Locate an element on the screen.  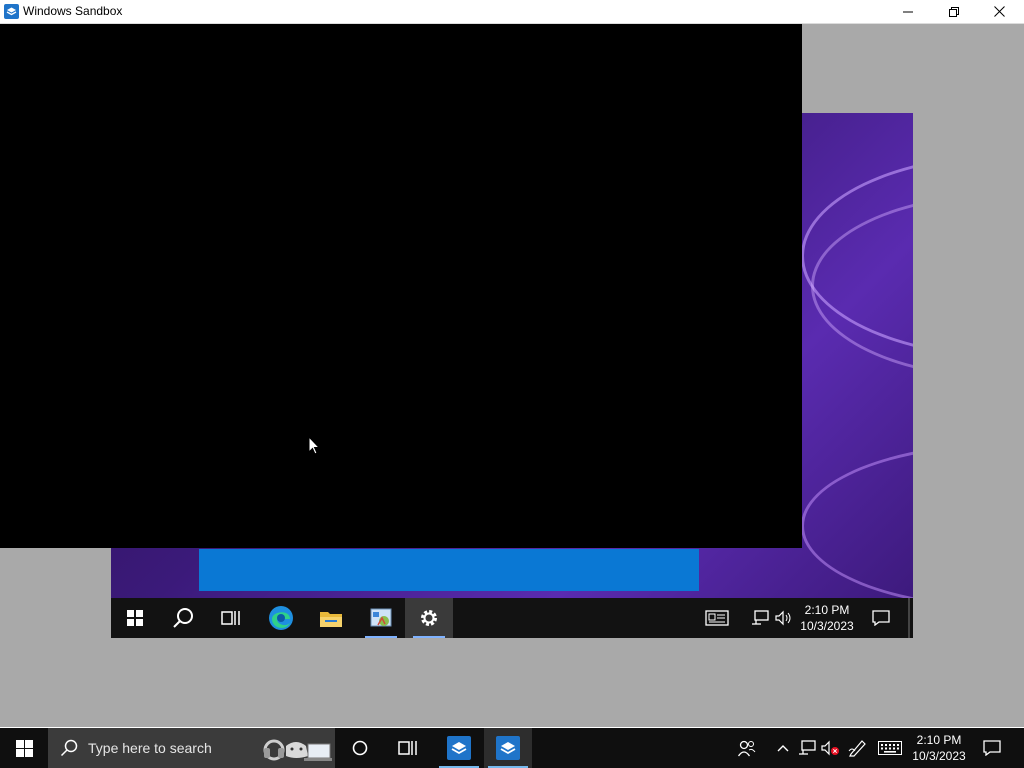
sandbox-date: 10/3/2023 is located at coordinates (827, 626).